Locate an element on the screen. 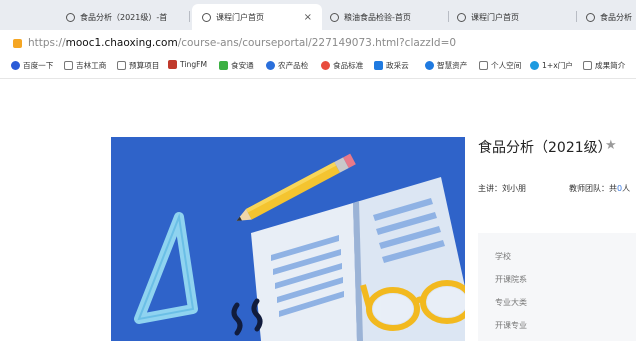 This screenshot has height=341, width=636. bookmark-results: 成果简介 is located at coordinates (604, 65).